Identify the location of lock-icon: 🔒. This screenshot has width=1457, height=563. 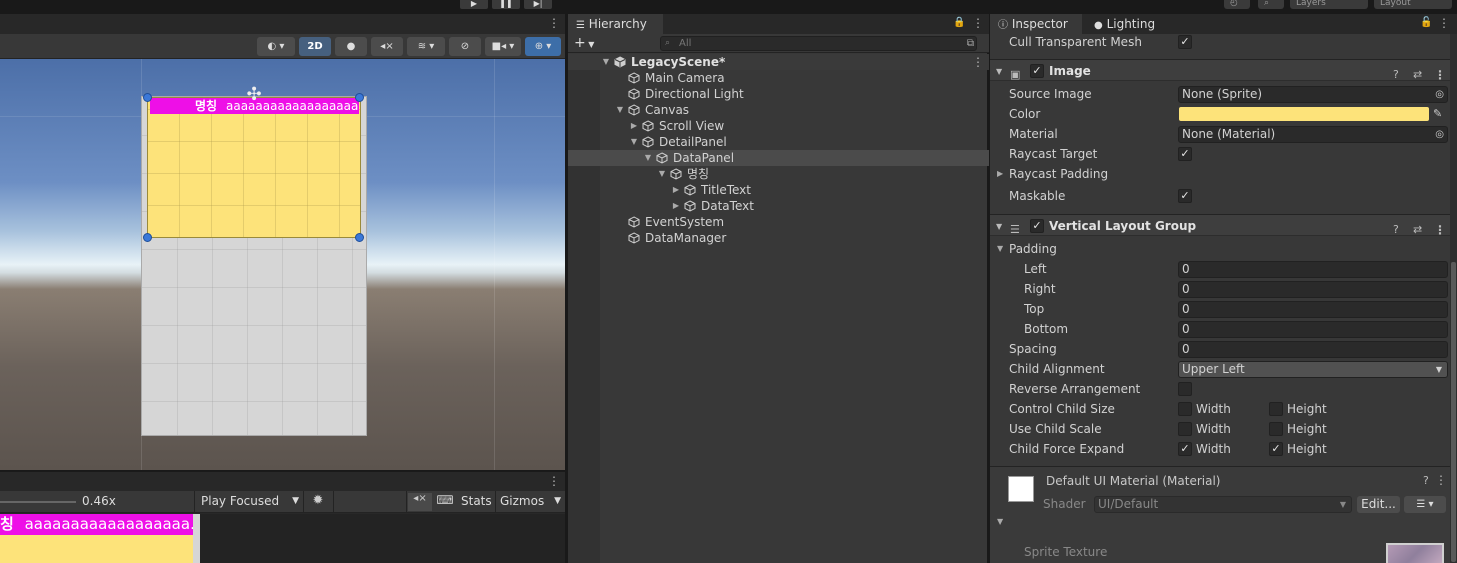
(959, 22).